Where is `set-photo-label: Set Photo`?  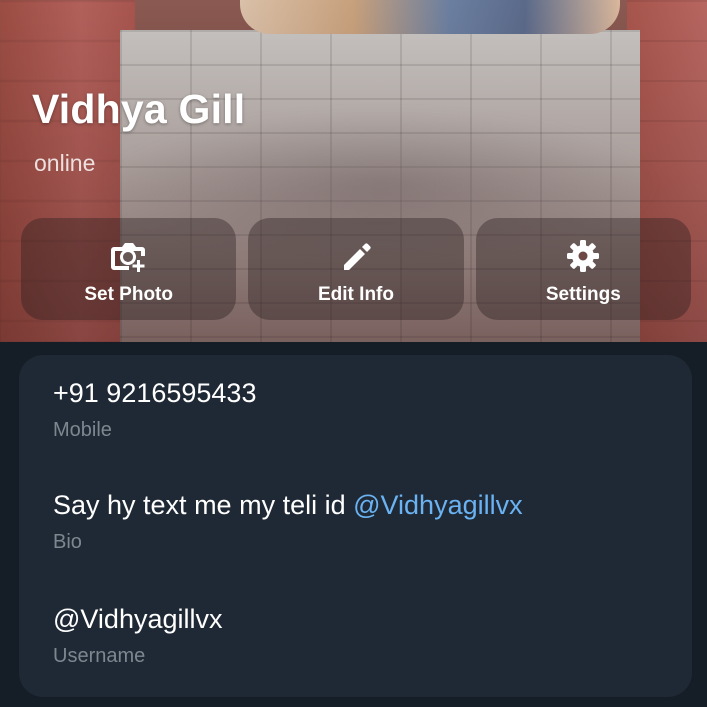 set-photo-label: Set Photo is located at coordinates (128, 294).